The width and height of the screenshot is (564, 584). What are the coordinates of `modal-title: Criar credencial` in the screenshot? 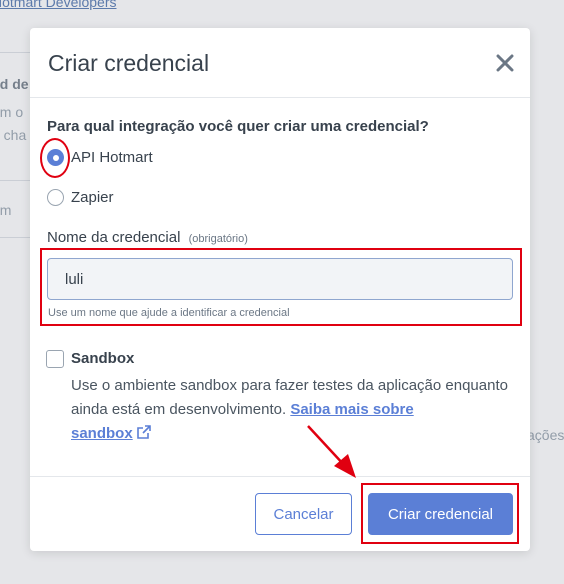 It's located at (129, 63).